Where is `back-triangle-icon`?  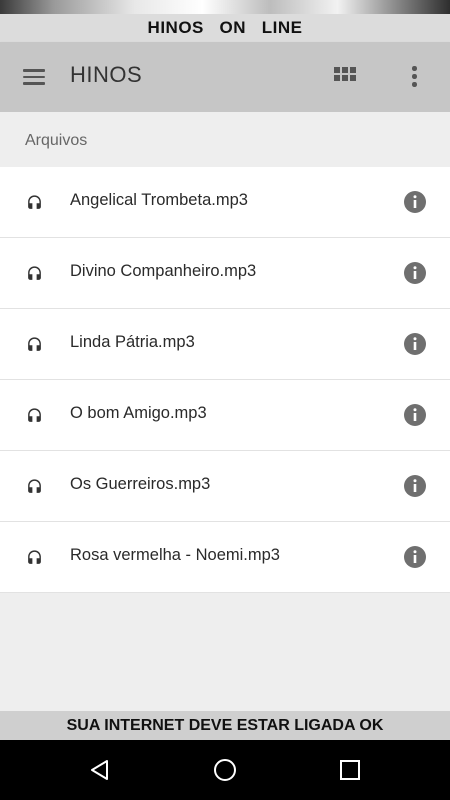
back-triangle-icon is located at coordinates (100, 770).